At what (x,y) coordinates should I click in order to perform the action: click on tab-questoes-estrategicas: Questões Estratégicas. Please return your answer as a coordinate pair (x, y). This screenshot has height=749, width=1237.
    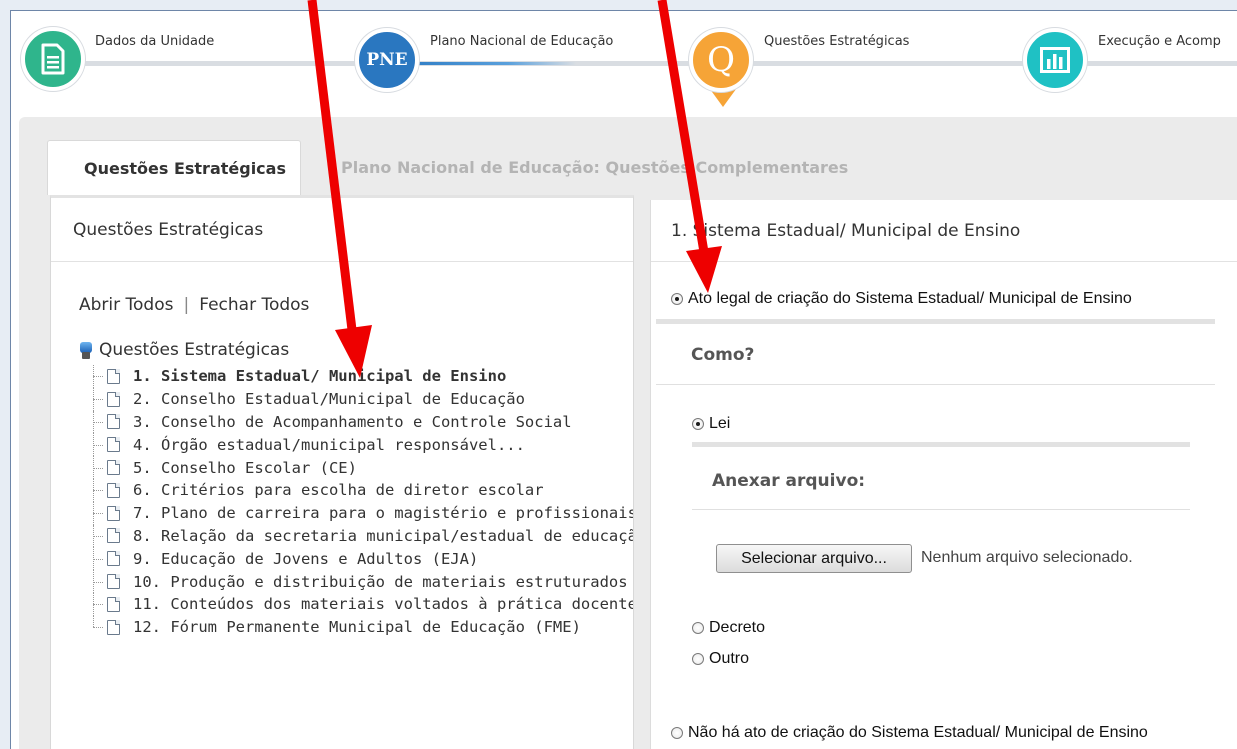
    Looking at the image, I should click on (174, 167).